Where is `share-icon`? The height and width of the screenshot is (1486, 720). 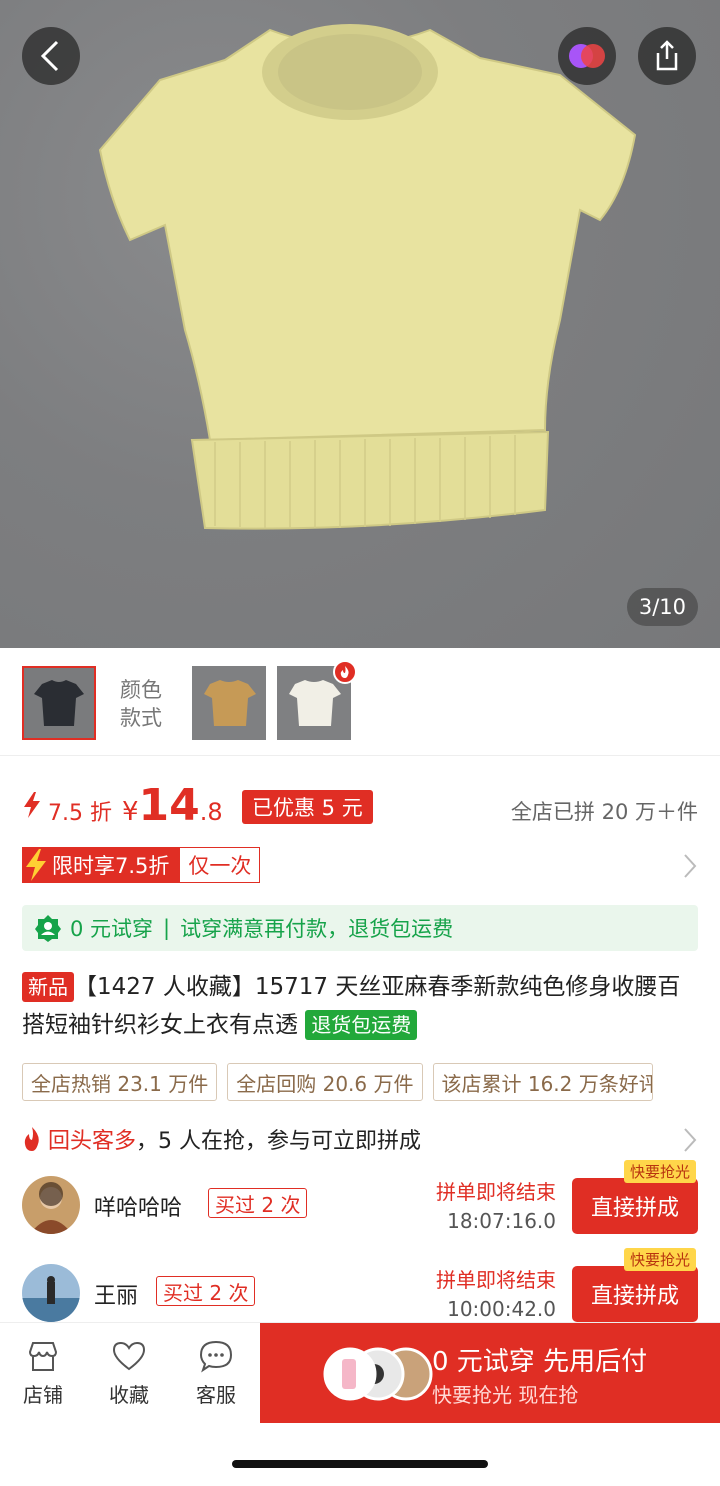
share-icon is located at coordinates (667, 55).